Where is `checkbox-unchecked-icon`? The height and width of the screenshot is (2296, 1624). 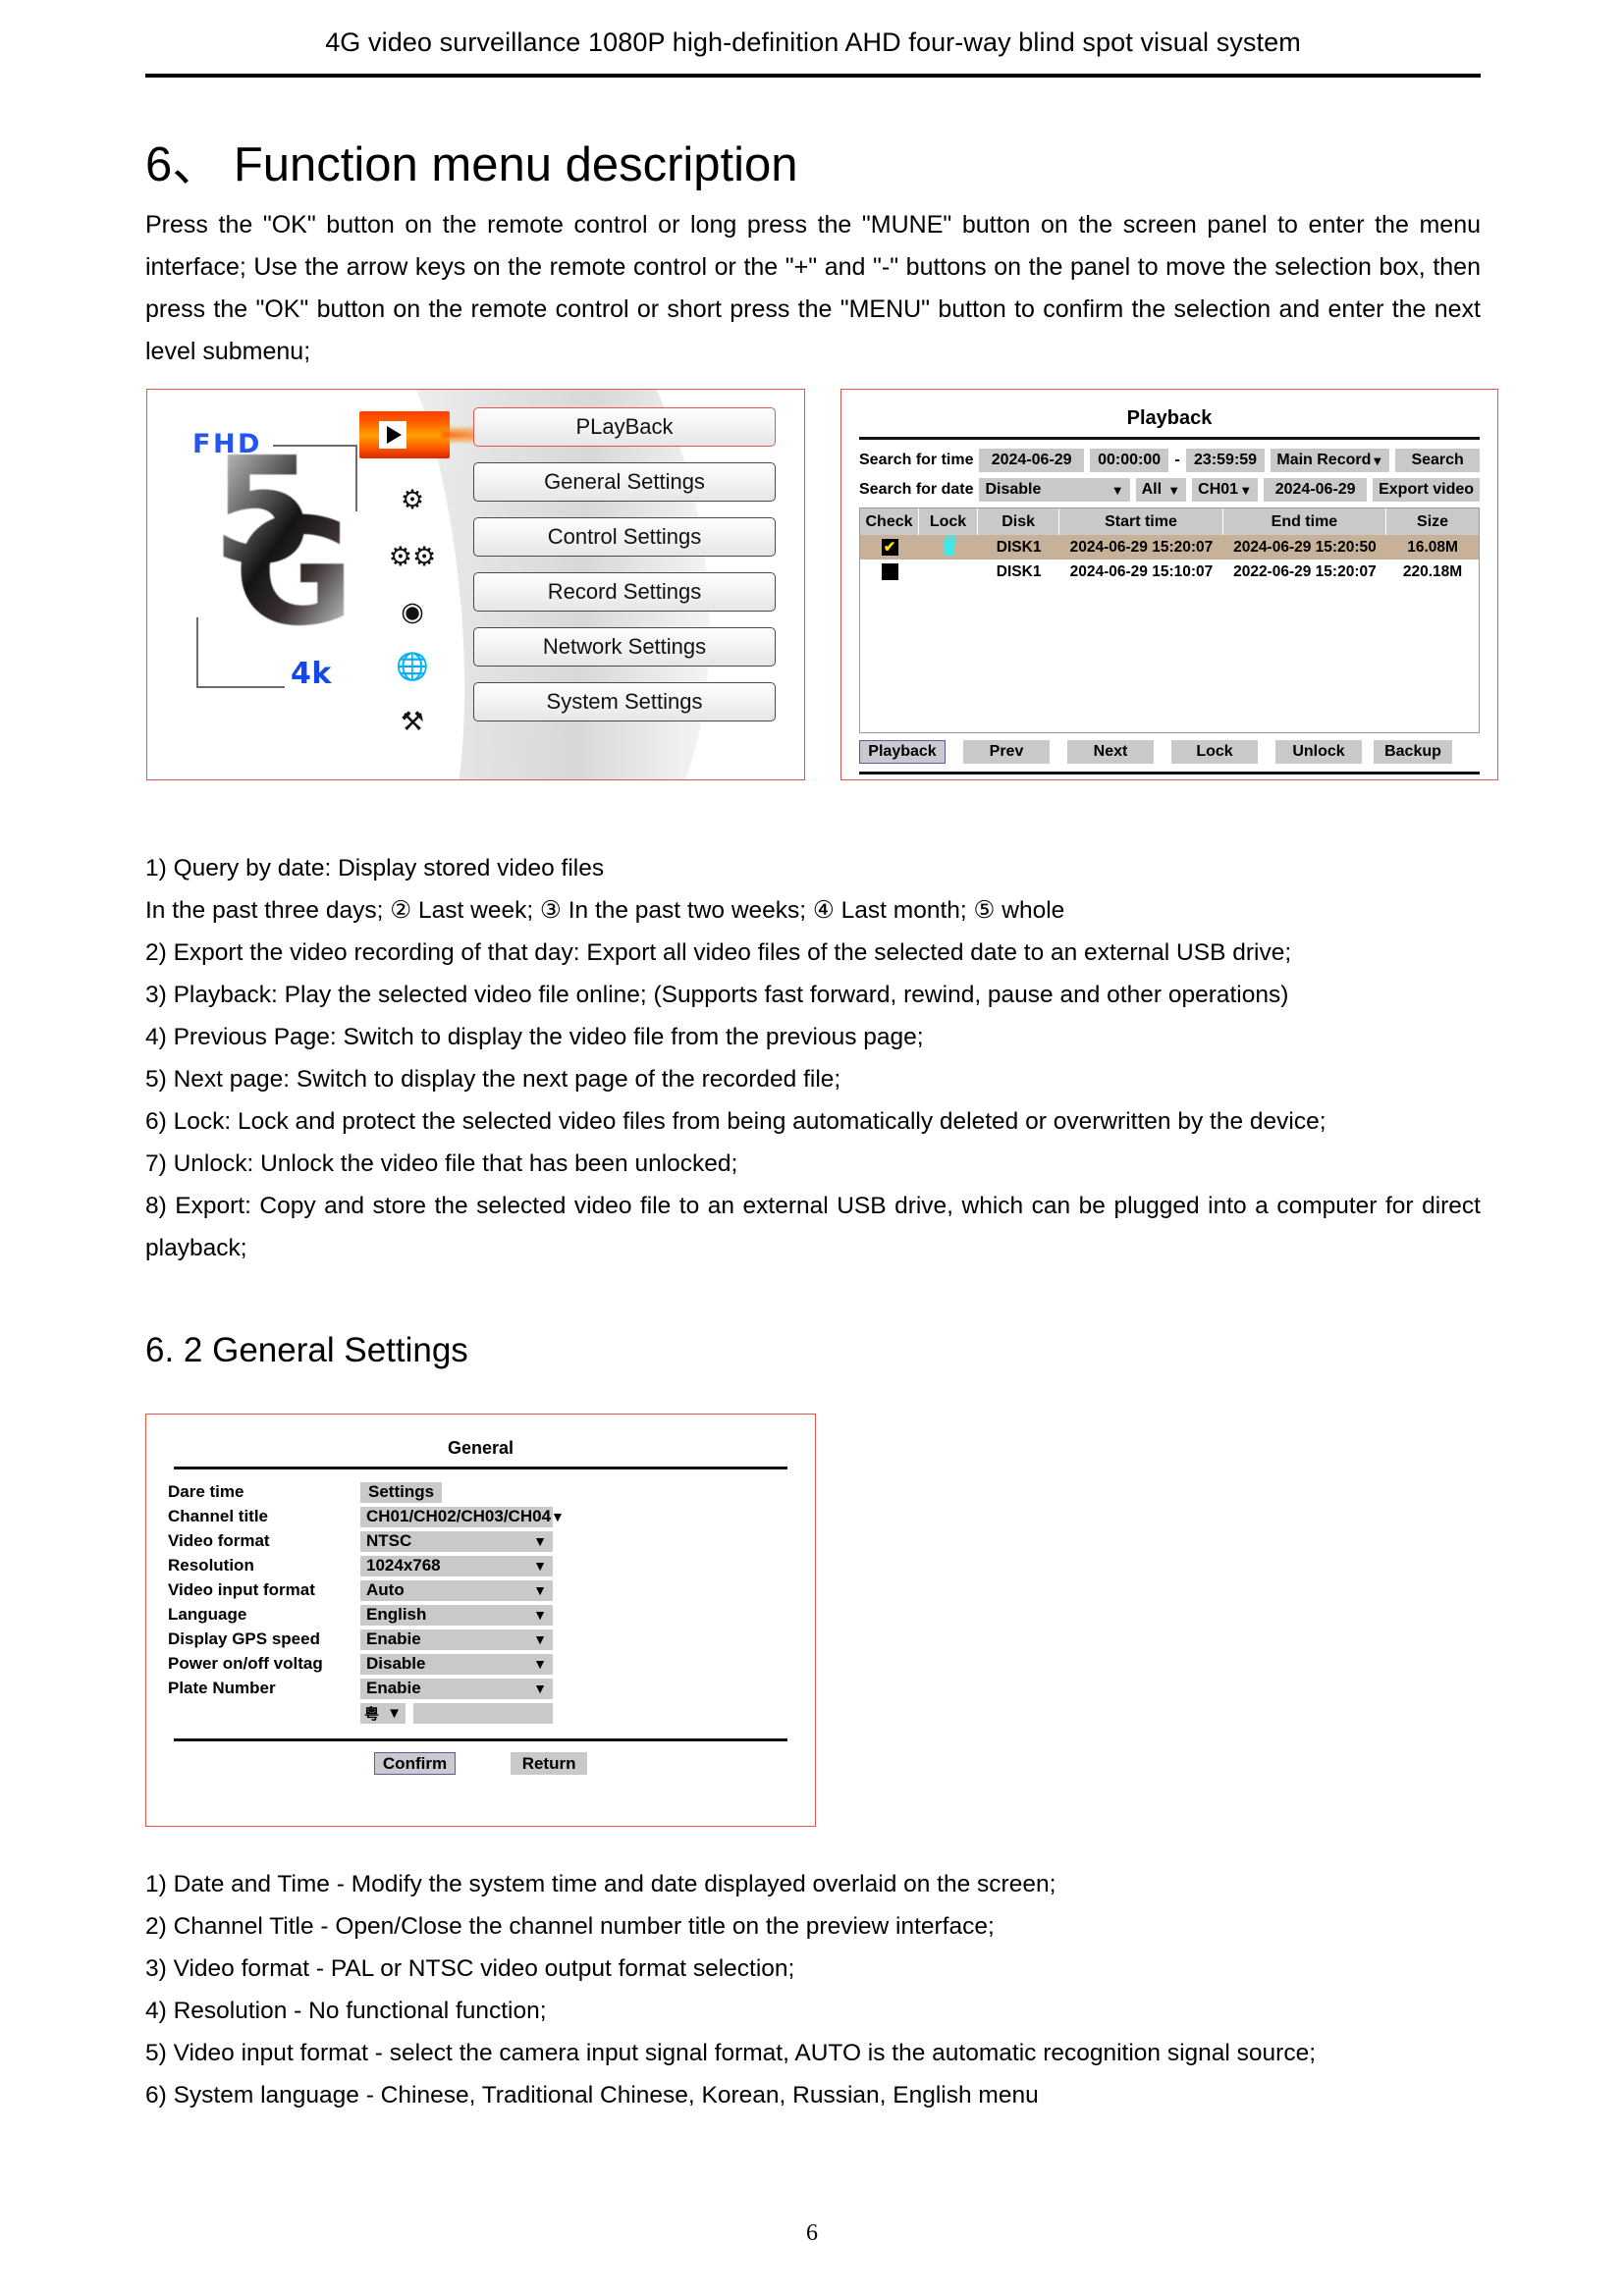 checkbox-unchecked-icon is located at coordinates (889, 571).